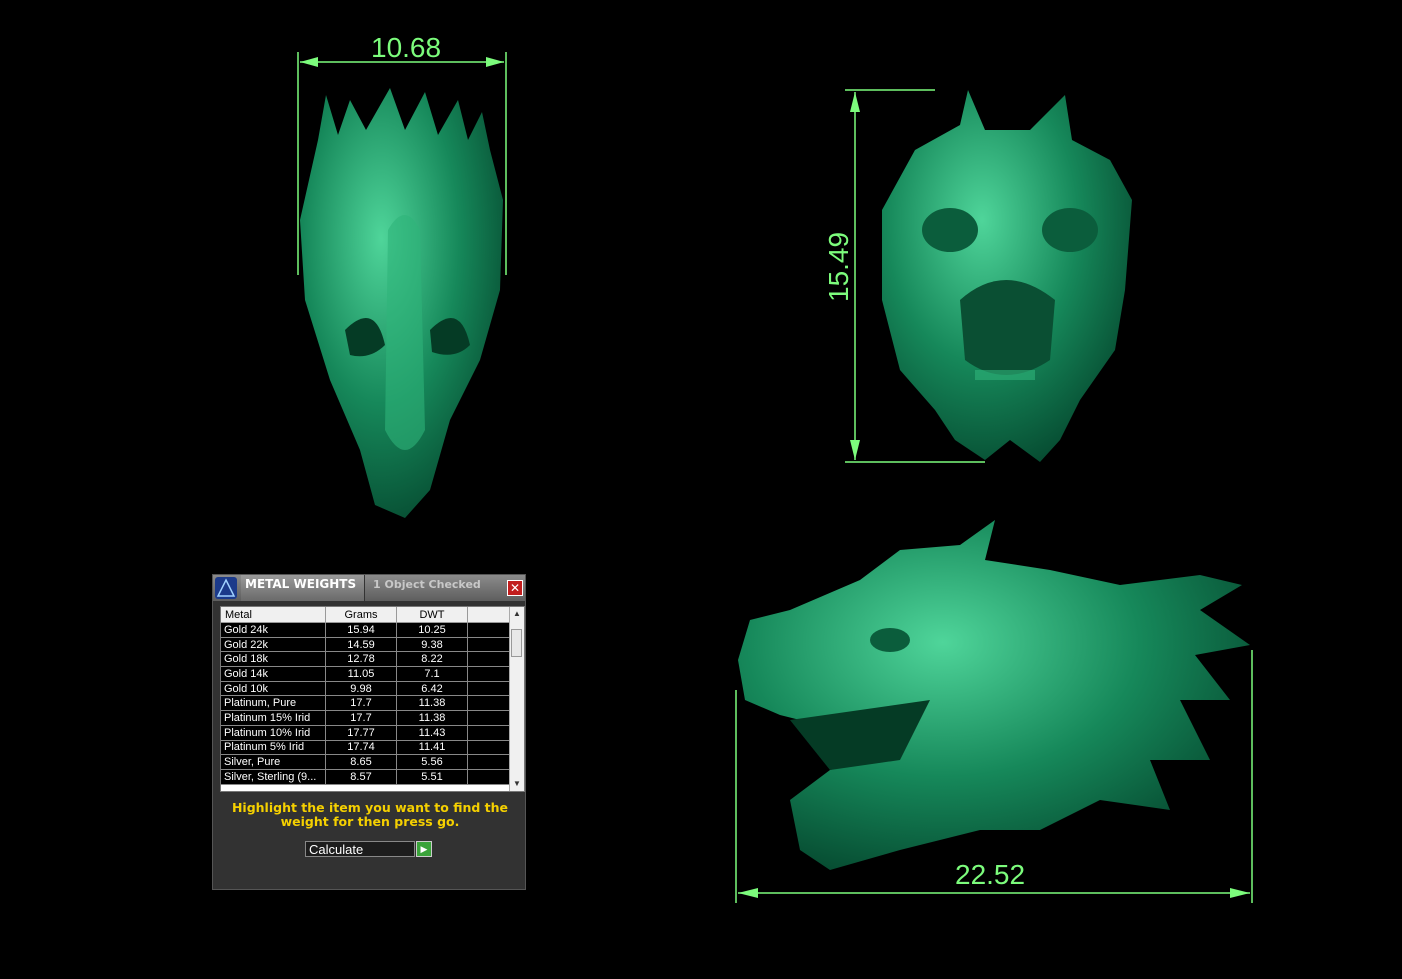 The image size is (1402, 979). Describe the element at coordinates (517, 614) in the screenshot. I see `scroll-up-icon: ▲` at that location.